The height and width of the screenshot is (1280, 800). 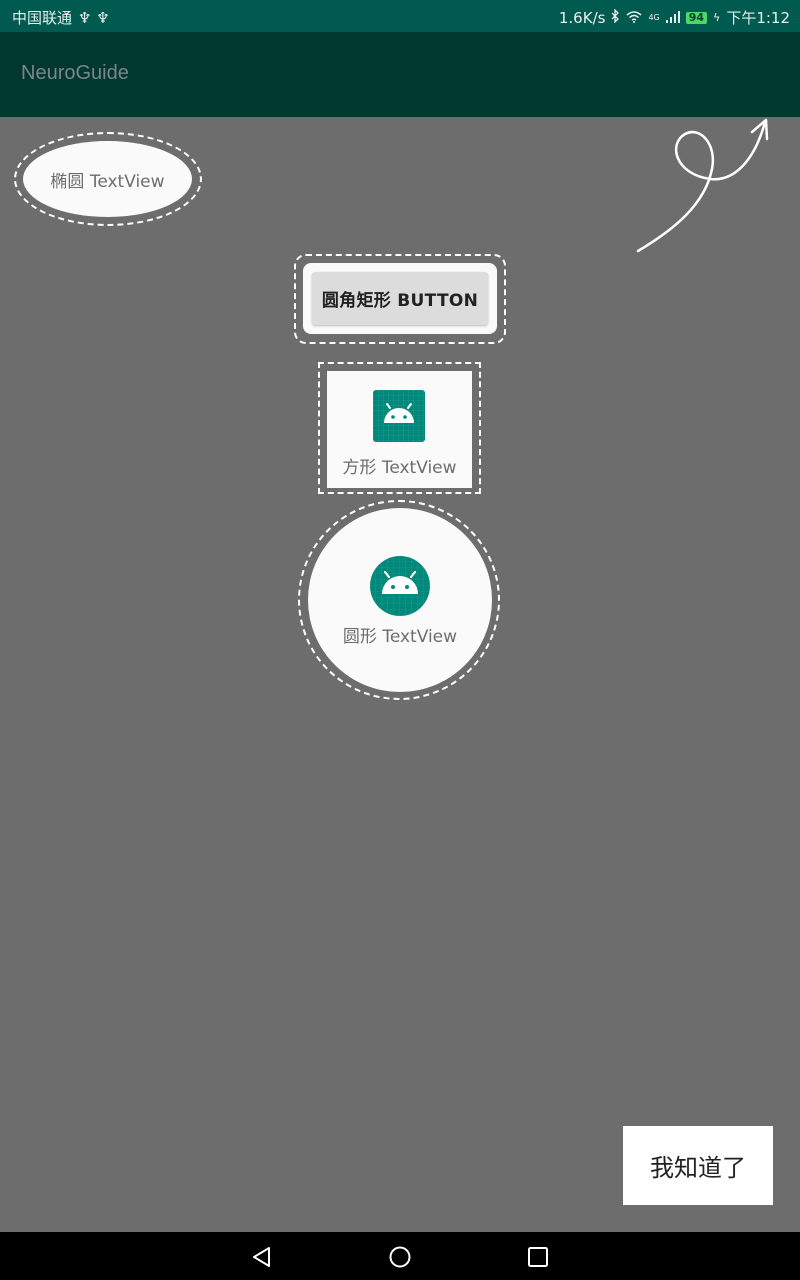 I want to click on ellipse-textview: 椭圆 TextView, so click(x=107, y=179).